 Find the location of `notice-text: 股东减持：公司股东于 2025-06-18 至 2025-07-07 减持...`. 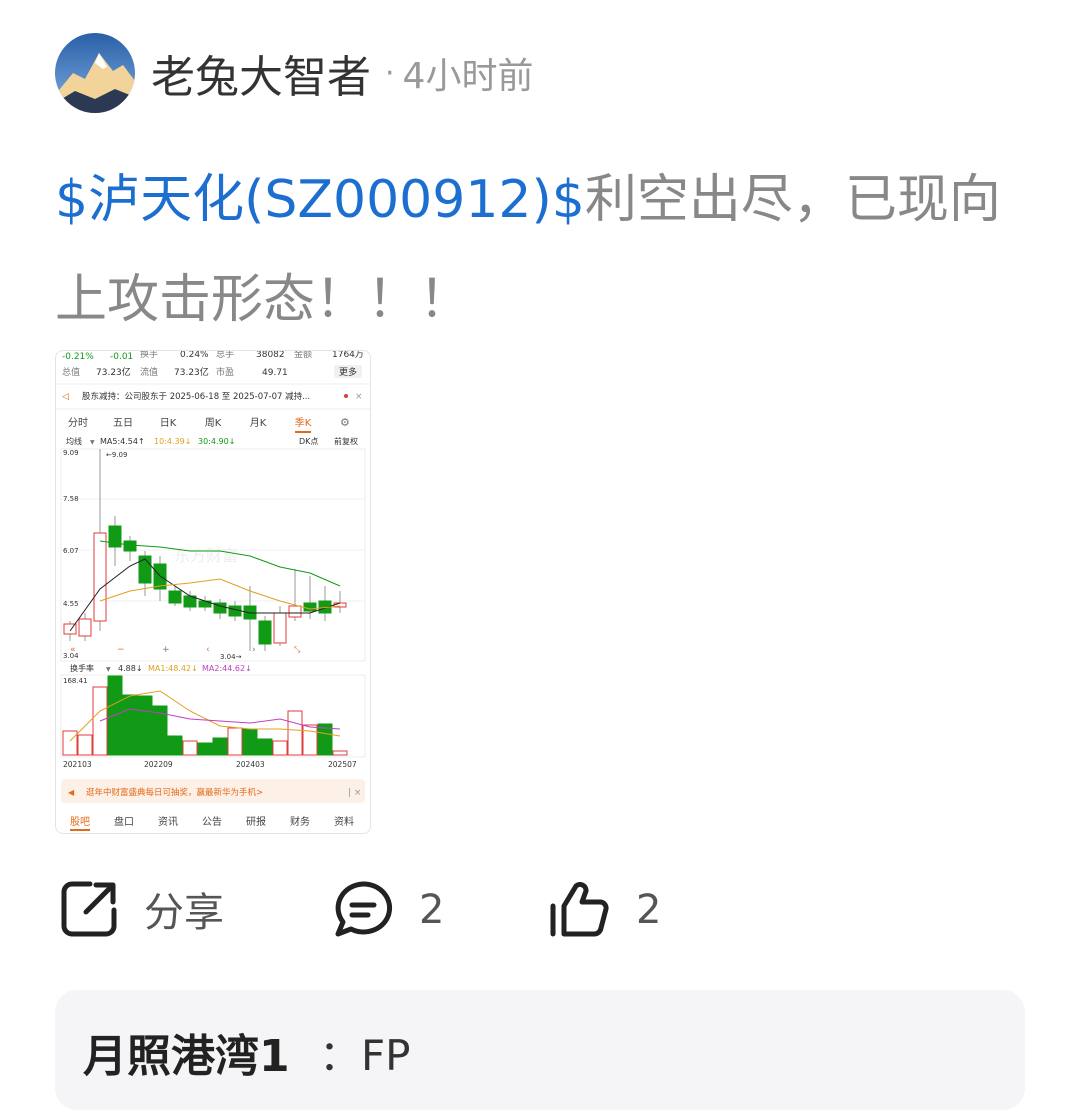

notice-text: 股东减持：公司股东于 2025-06-18 至 2025-07-07 减持... is located at coordinates (196, 396).